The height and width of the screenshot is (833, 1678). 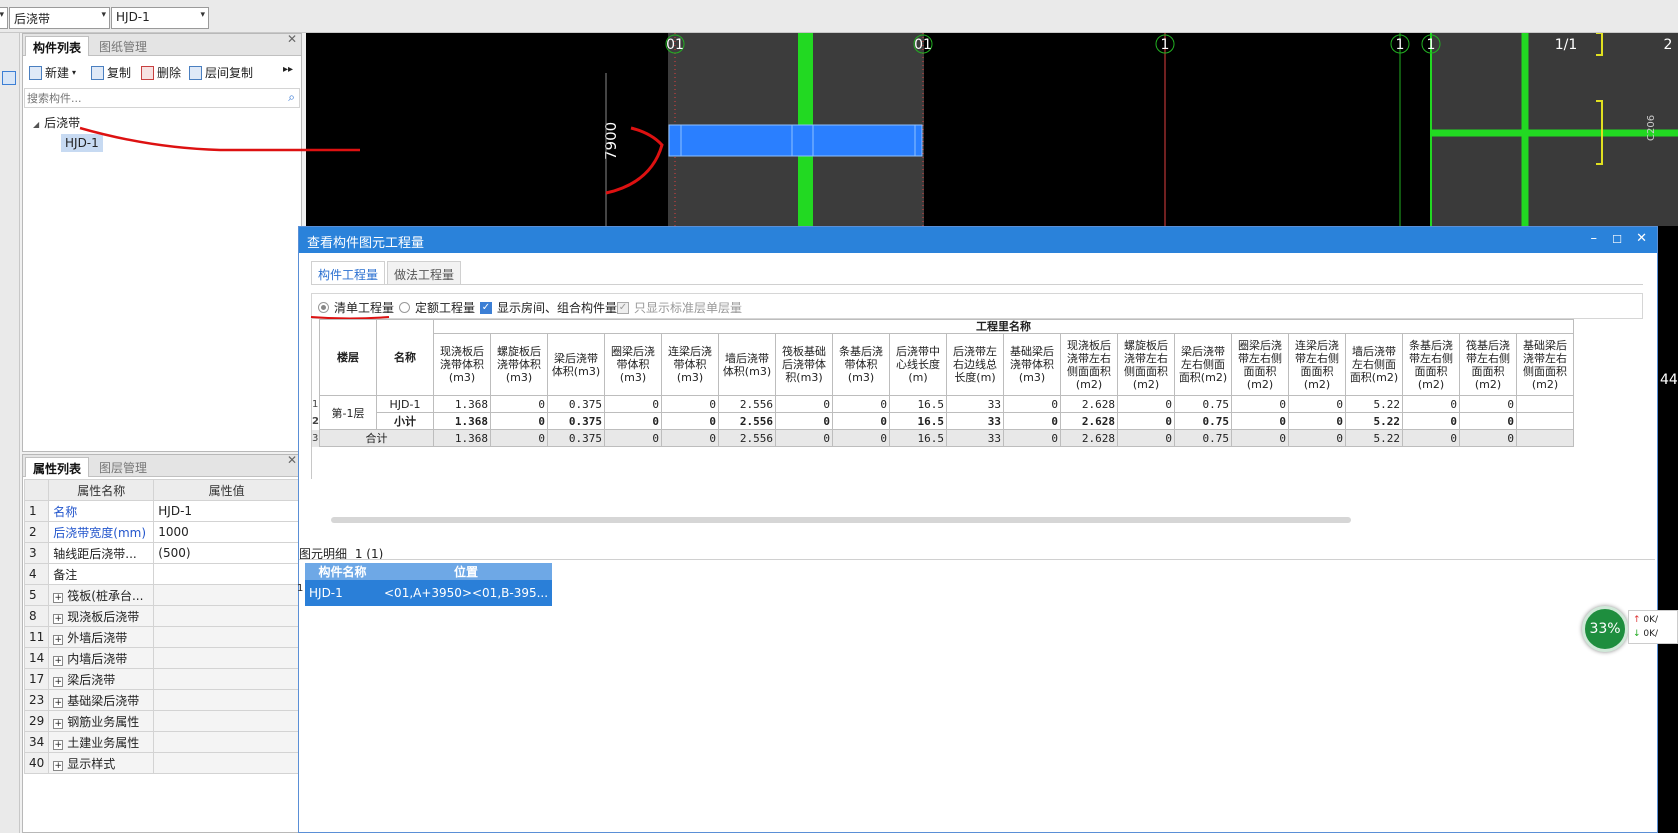 What do you see at coordinates (1430, 364) in the screenshot?
I see `column-header: 条基后浇带左右侧面面积(m2)` at bounding box center [1430, 364].